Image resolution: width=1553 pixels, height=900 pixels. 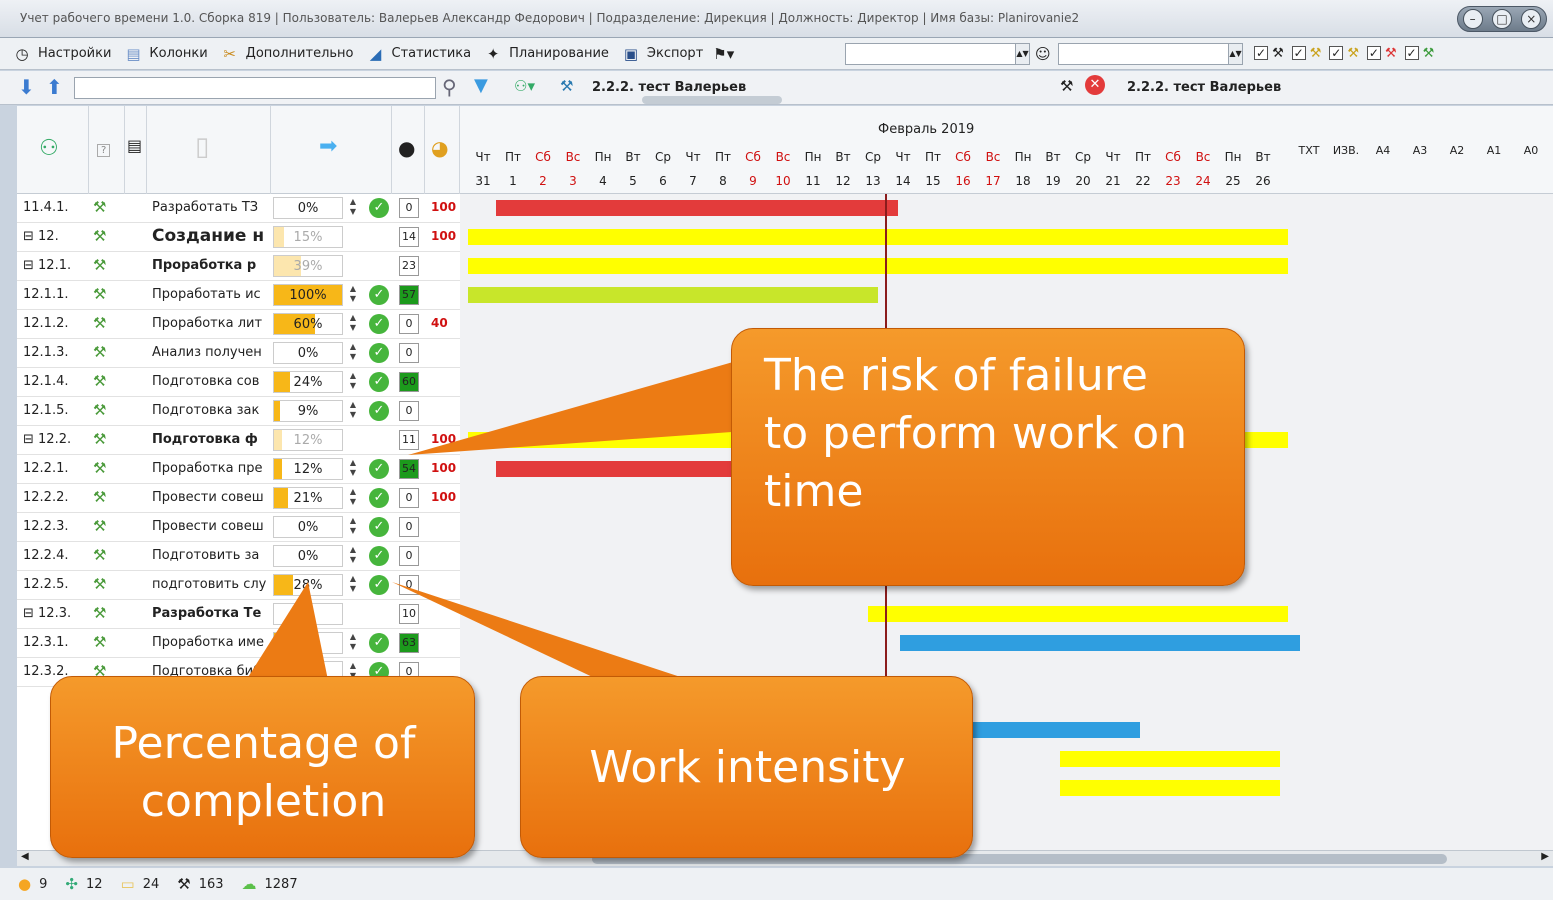 I want to click on task-row: ⊟ 12. ⚒ Создание н 15% 14 100, so click(x=238, y=237).